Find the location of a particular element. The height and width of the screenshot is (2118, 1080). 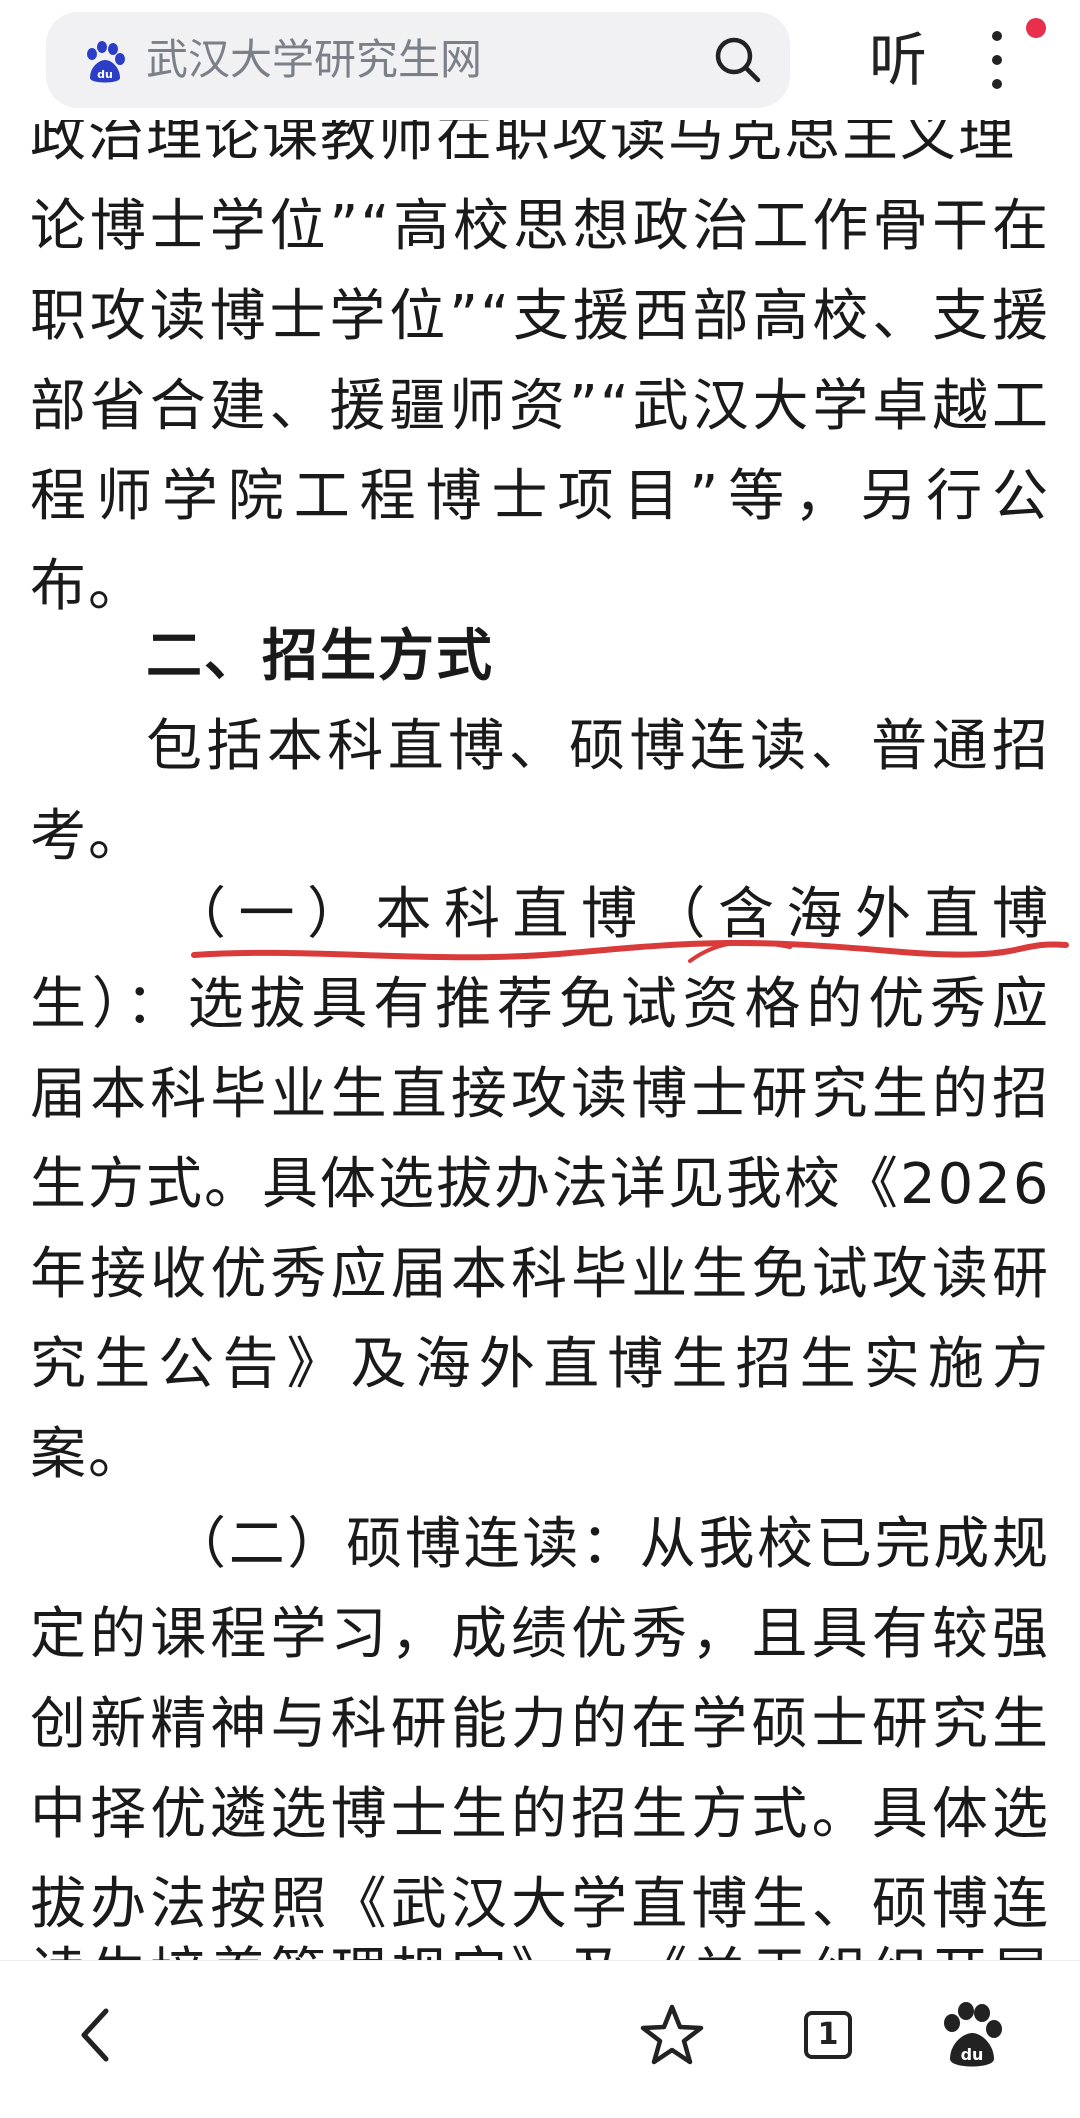

more-options-icon is located at coordinates (997, 60).